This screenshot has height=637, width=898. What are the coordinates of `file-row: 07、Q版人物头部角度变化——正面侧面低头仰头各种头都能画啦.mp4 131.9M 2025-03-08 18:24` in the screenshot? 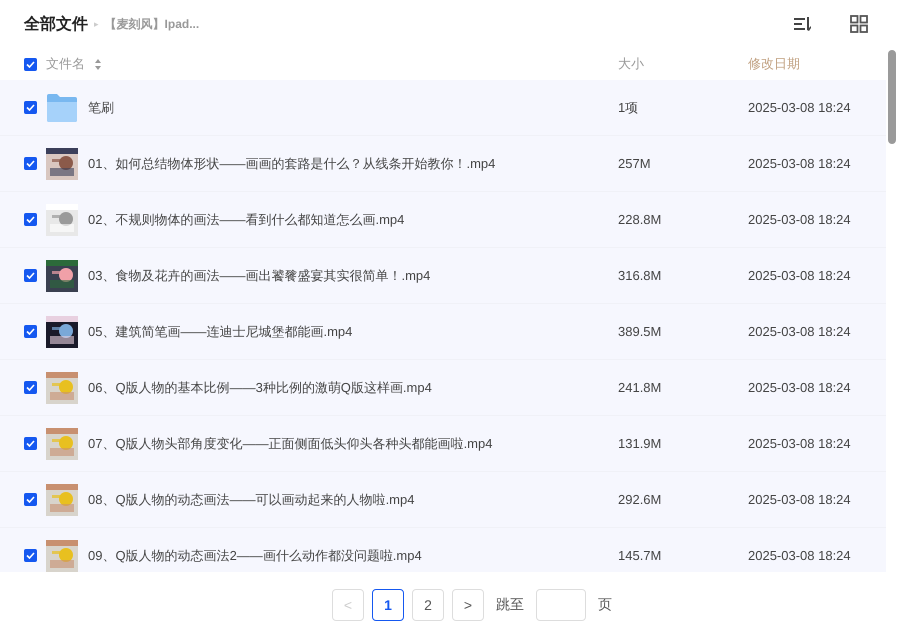 It's located at (443, 444).